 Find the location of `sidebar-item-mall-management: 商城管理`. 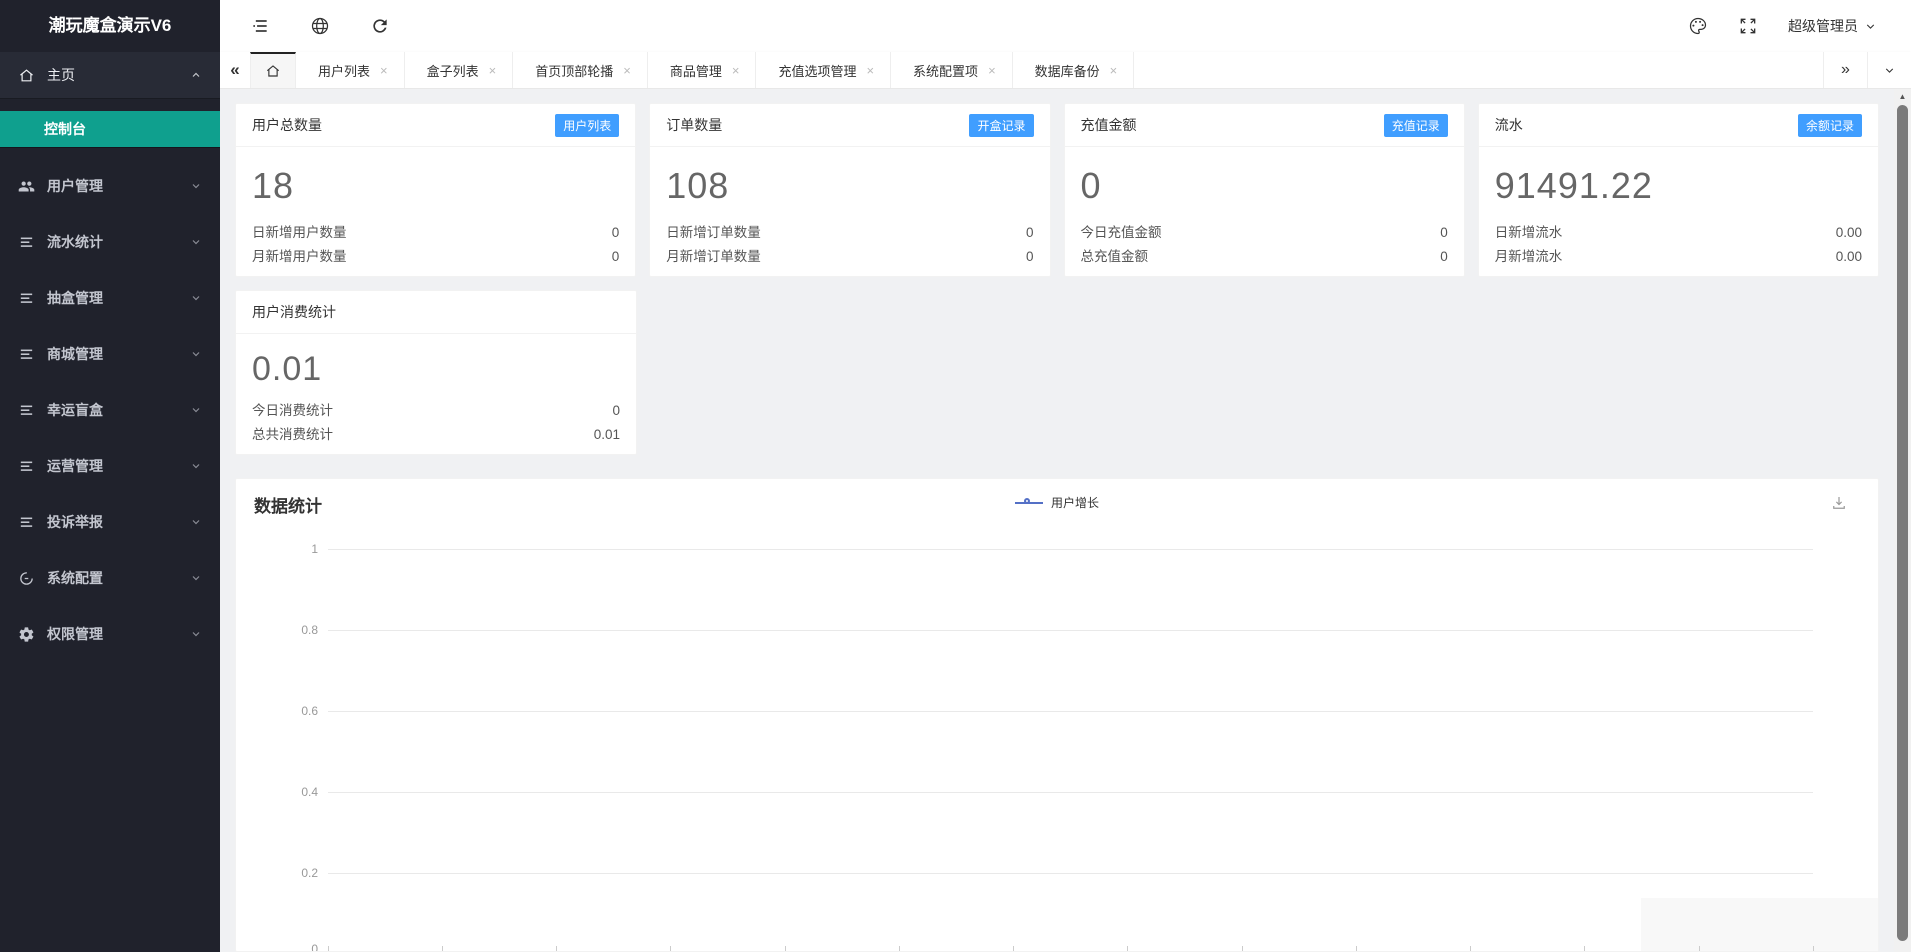

sidebar-item-mall-management: 商城管理 is located at coordinates (110, 354).